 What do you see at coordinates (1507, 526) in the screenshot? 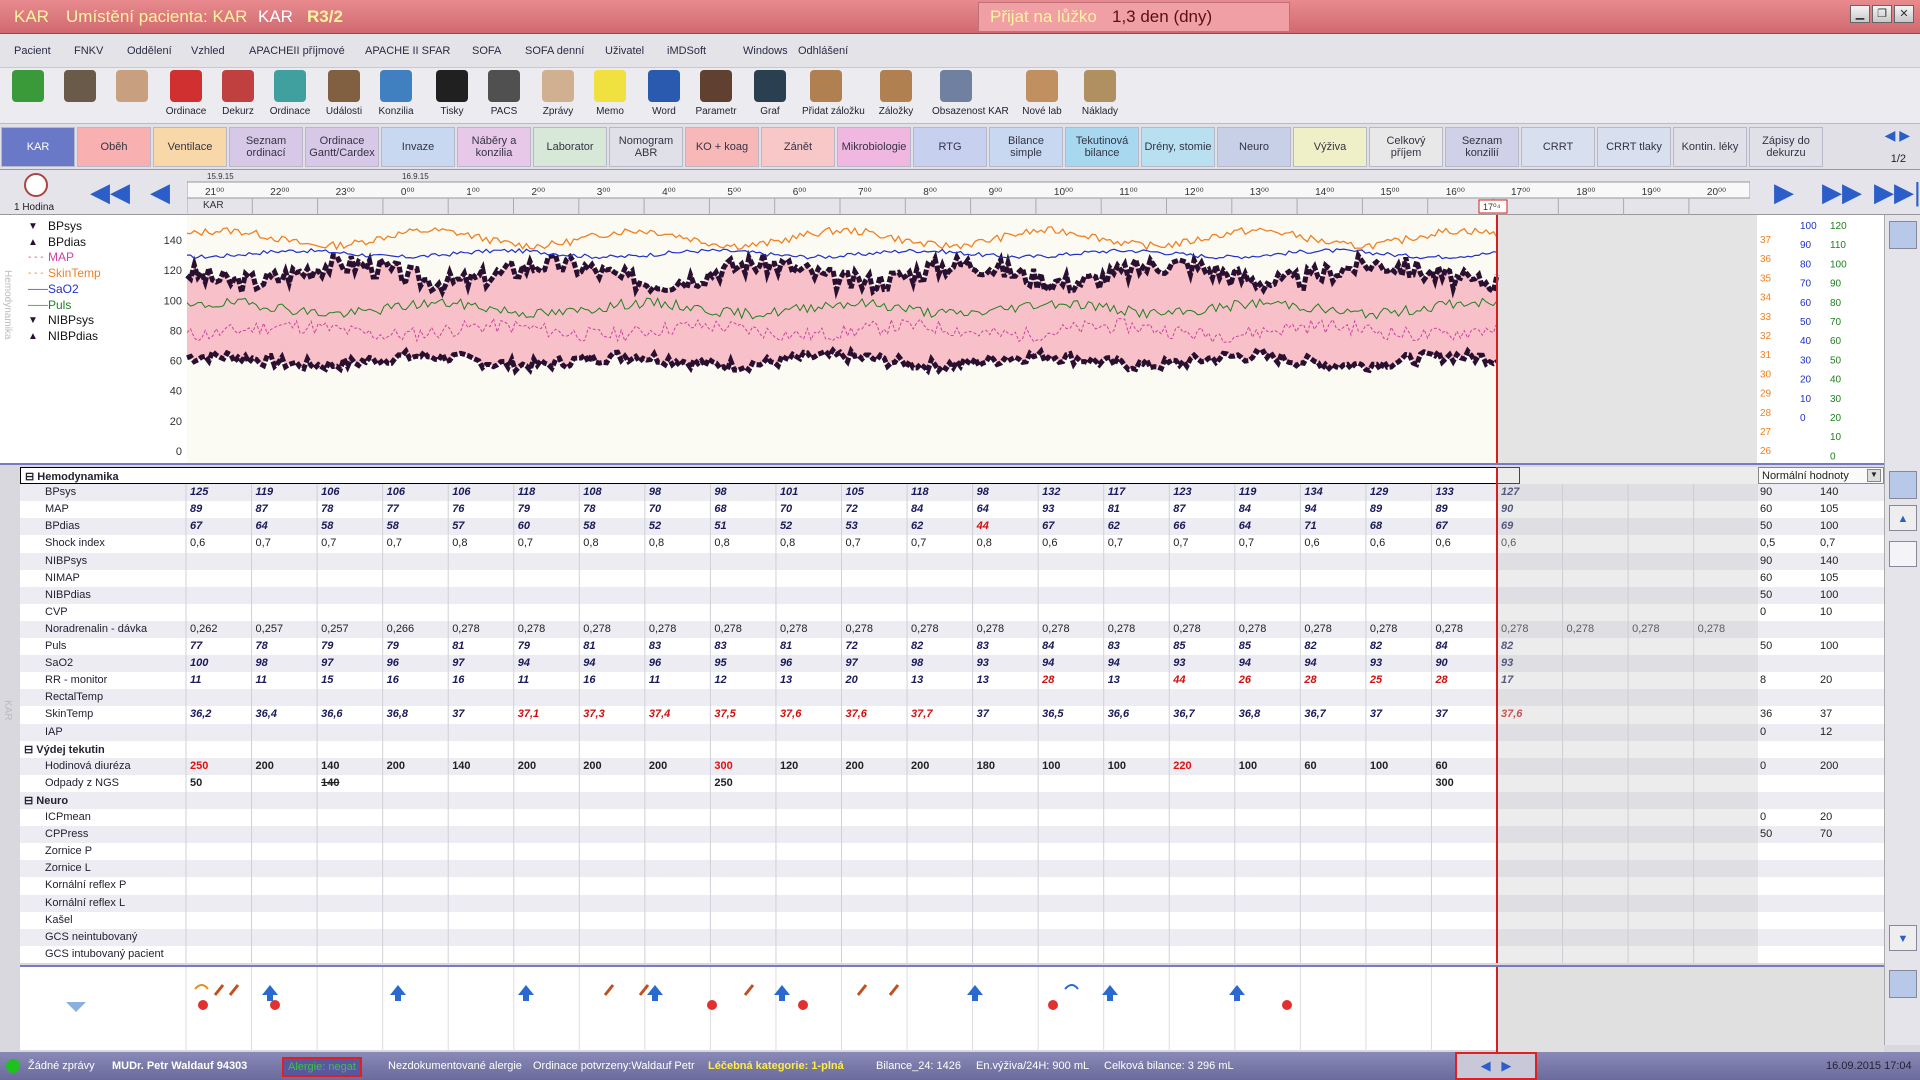
I see `cell-value: 69` at bounding box center [1507, 526].